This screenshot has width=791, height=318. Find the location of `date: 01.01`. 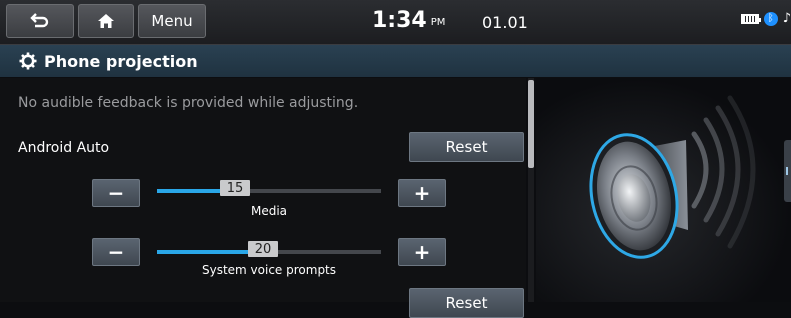

date: 01.01 is located at coordinates (505, 22).